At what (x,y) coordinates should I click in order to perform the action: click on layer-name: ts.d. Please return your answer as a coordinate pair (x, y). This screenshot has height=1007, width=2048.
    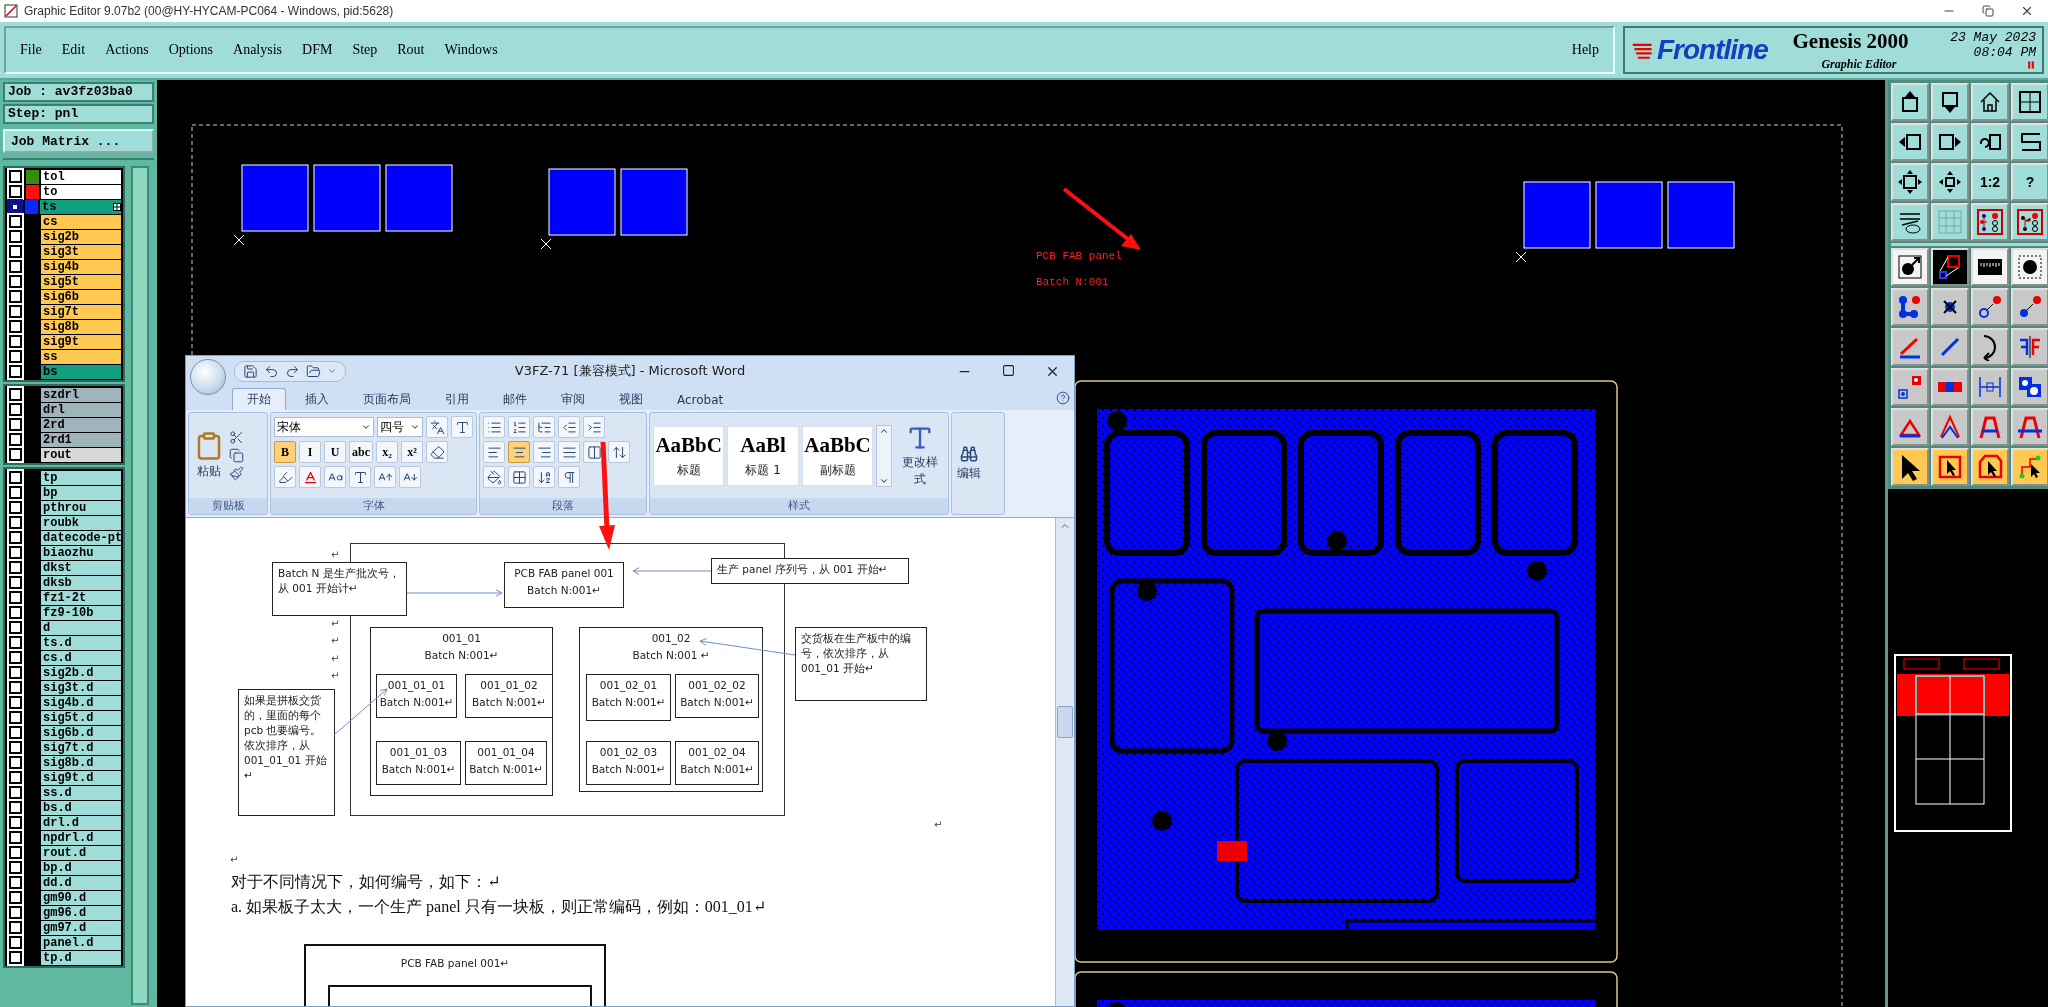
    Looking at the image, I should click on (81, 642).